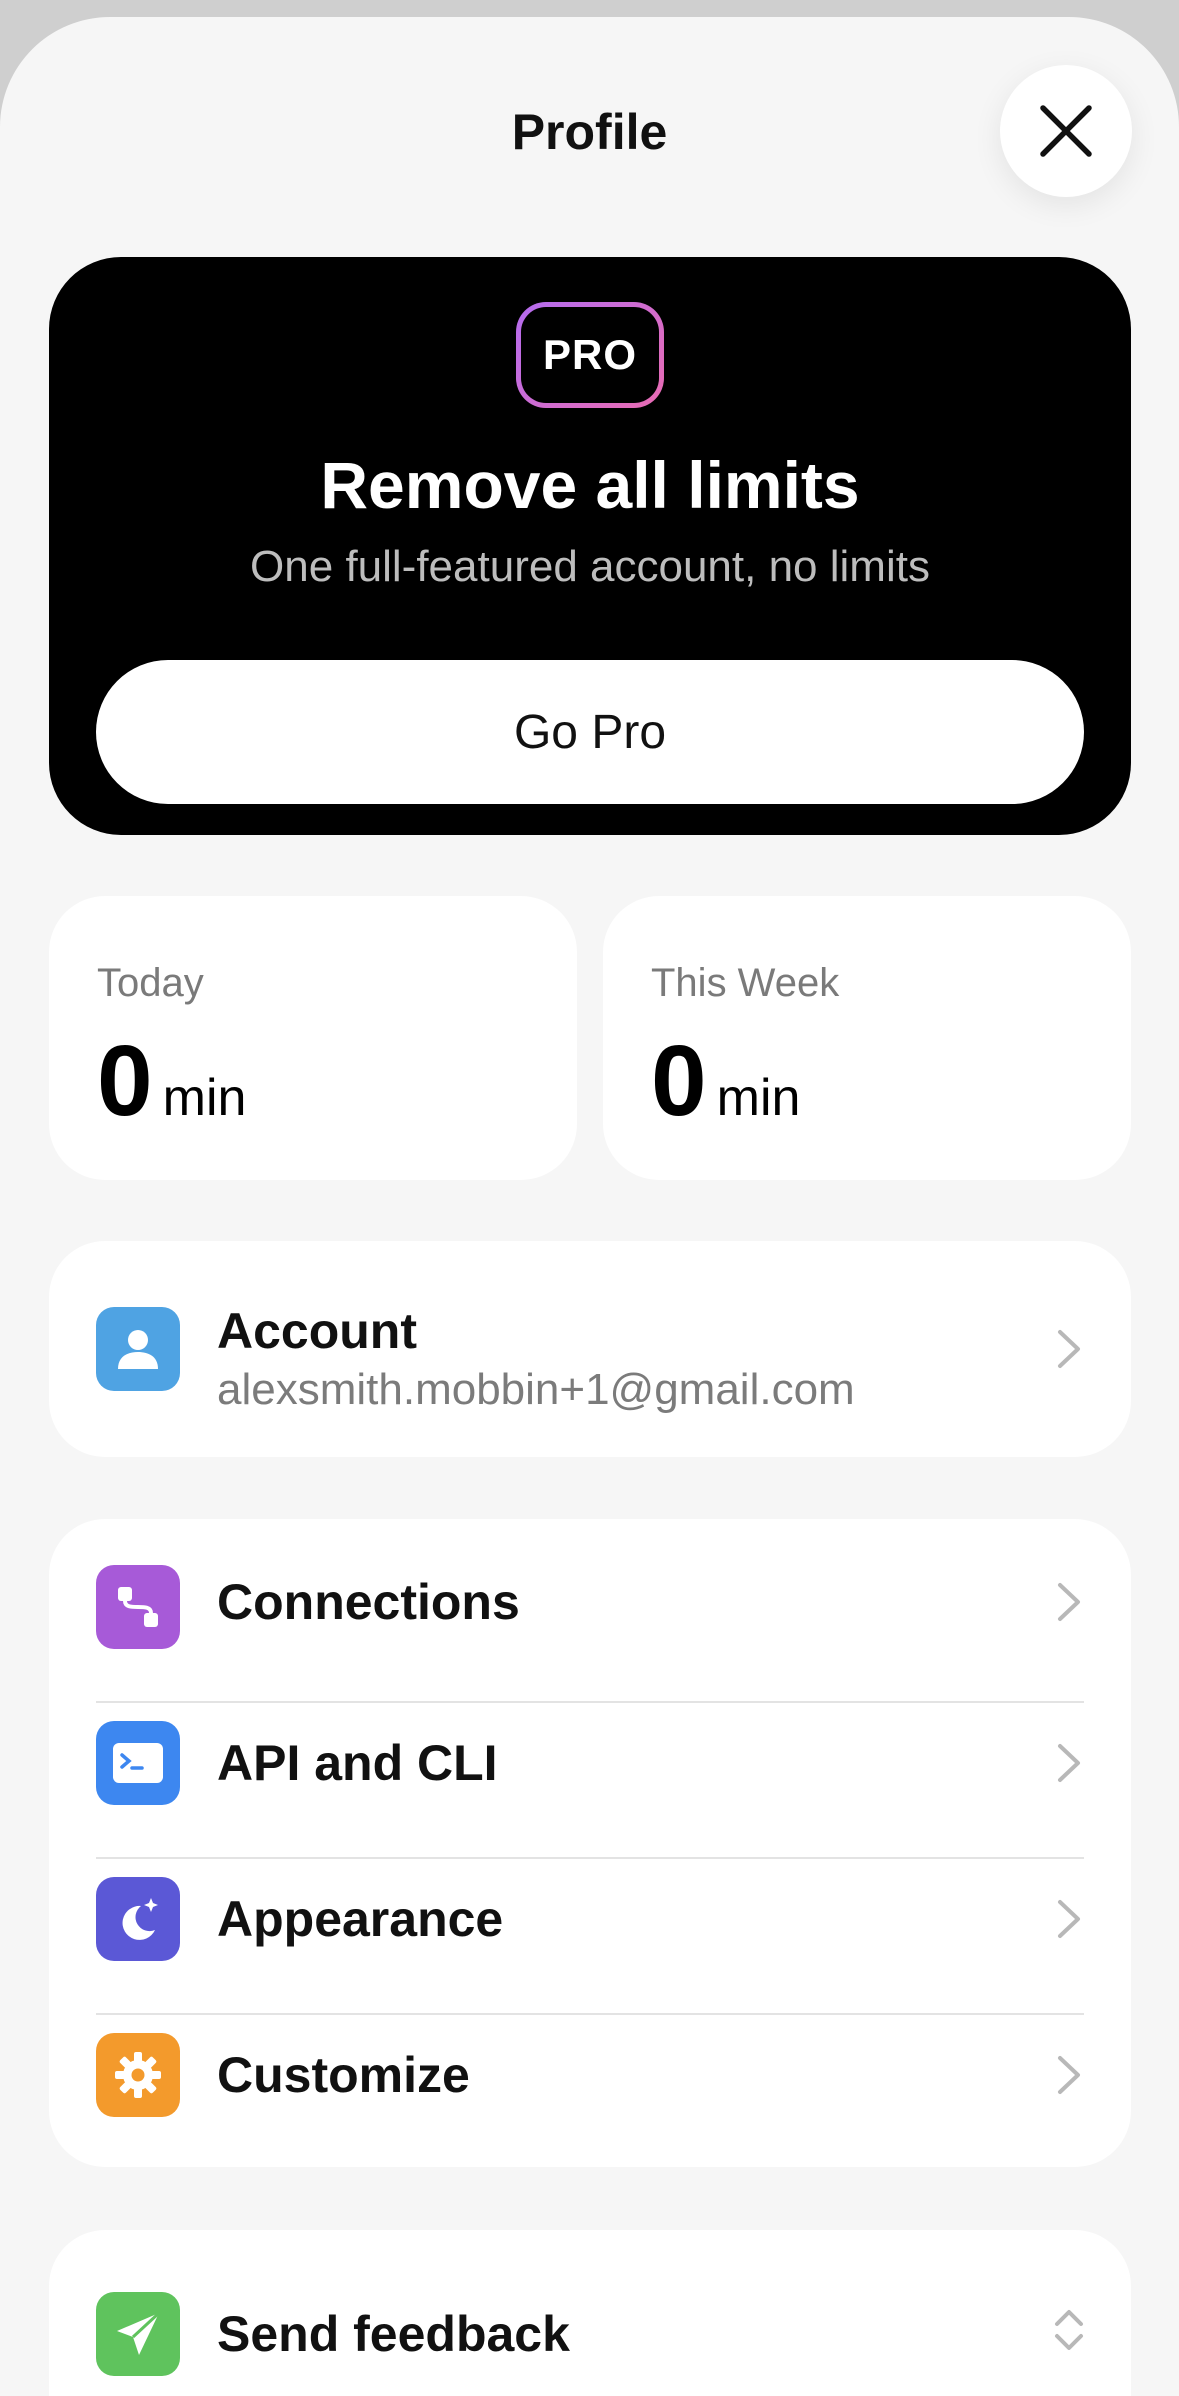 The width and height of the screenshot is (1179, 2396). I want to click on account-email: alexsmith.mobbin+1@gmail.com, so click(536, 1389).